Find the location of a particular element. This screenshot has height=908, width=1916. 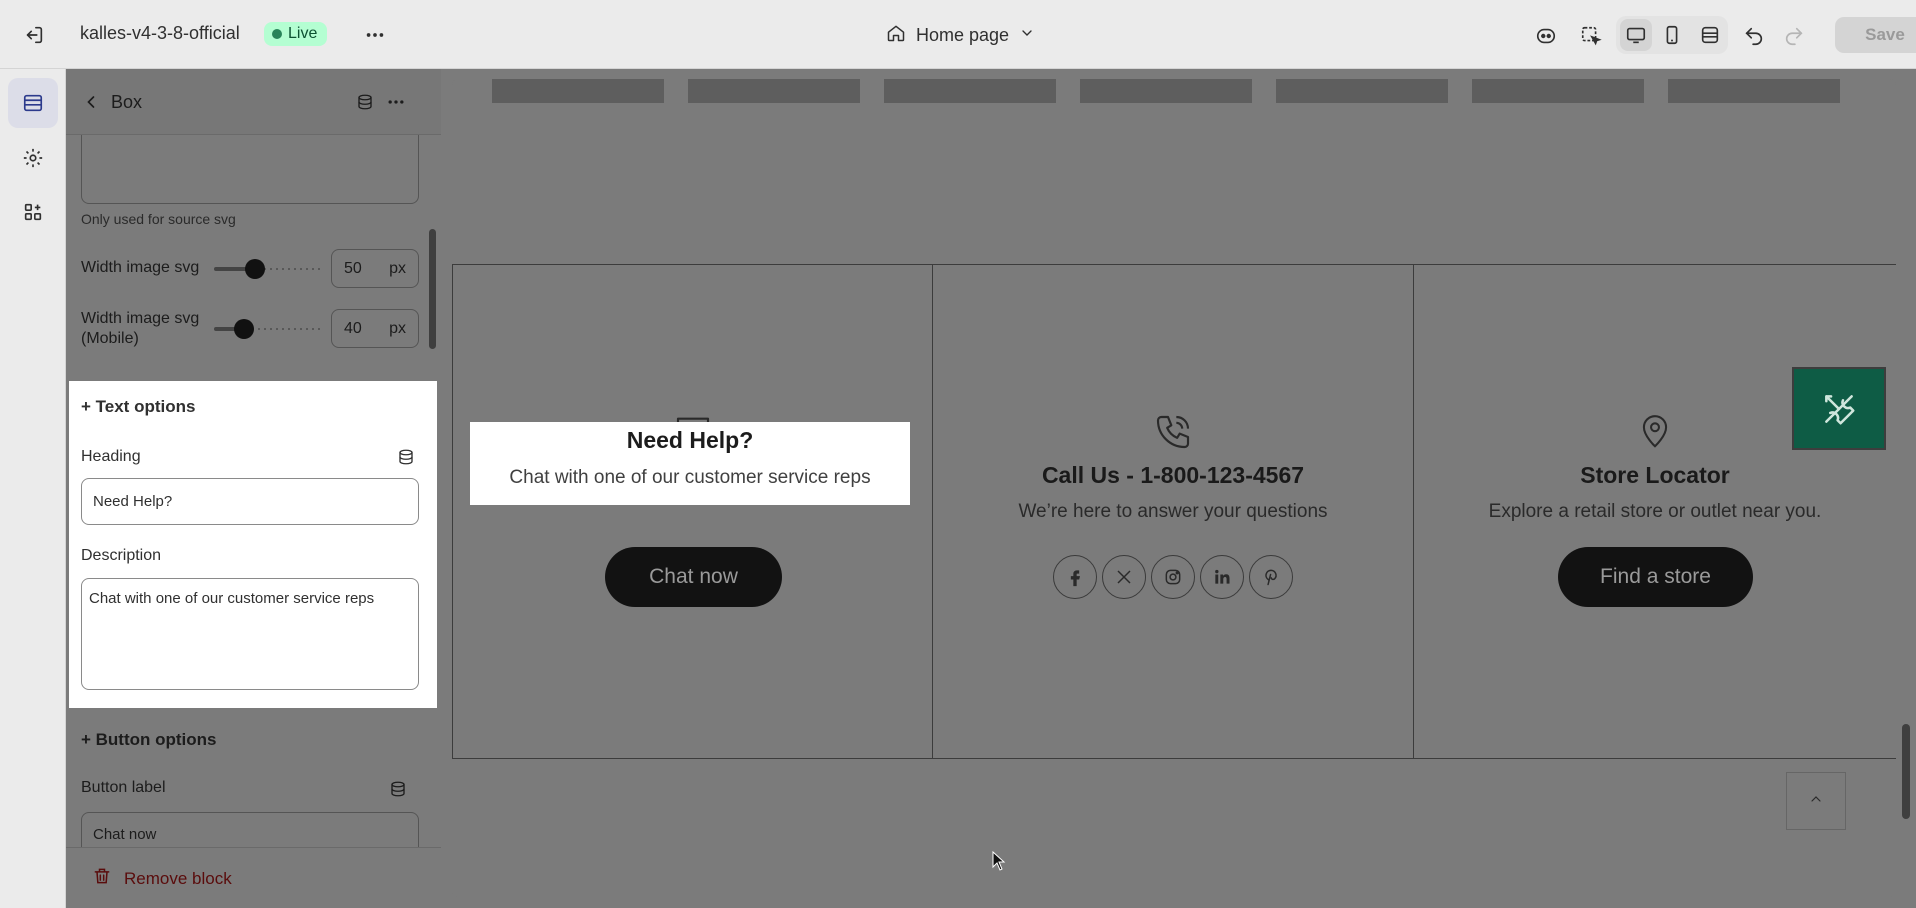

heading-input: Need Help? is located at coordinates (250, 501).